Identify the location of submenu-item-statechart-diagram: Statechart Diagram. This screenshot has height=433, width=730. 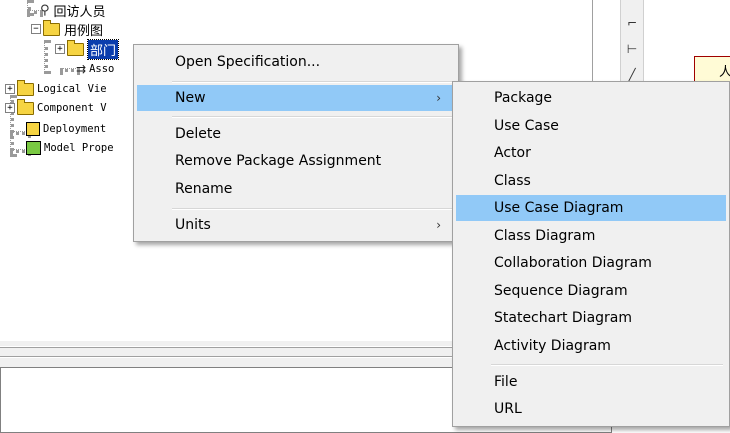
(591, 318).